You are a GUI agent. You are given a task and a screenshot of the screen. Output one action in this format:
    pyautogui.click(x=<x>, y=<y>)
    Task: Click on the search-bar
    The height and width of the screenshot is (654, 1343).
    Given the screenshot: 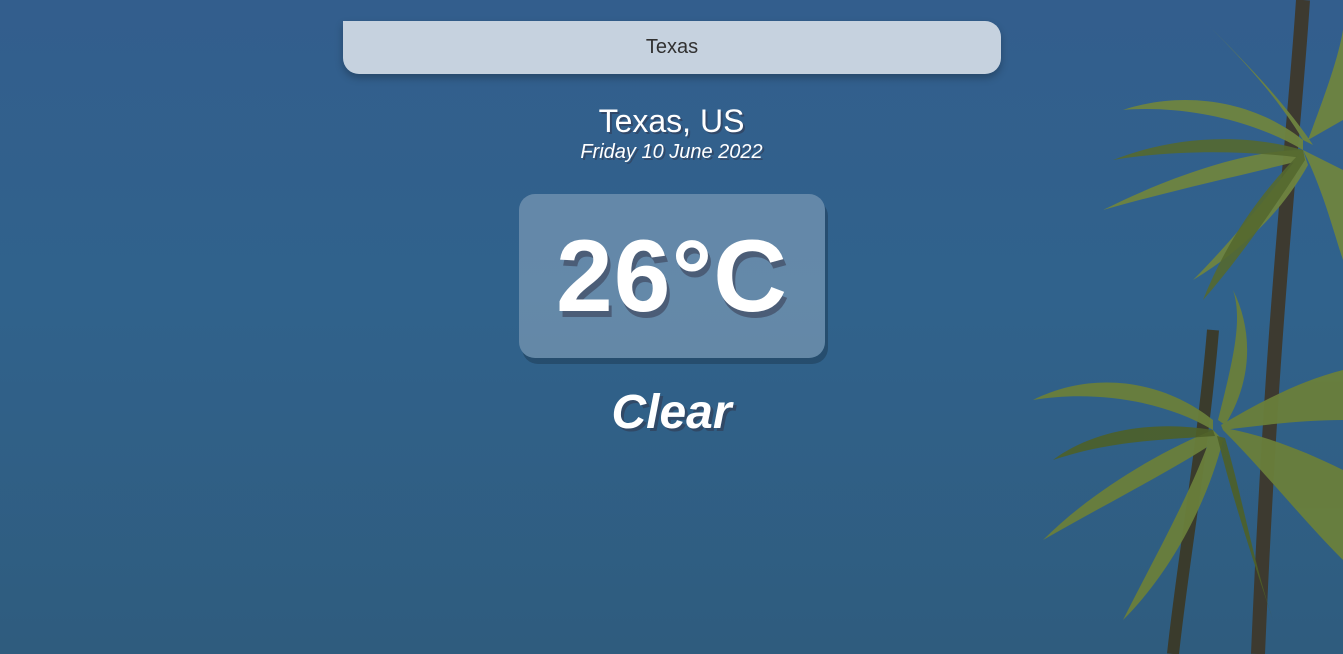 What is the action you would take?
    pyautogui.click(x=672, y=47)
    